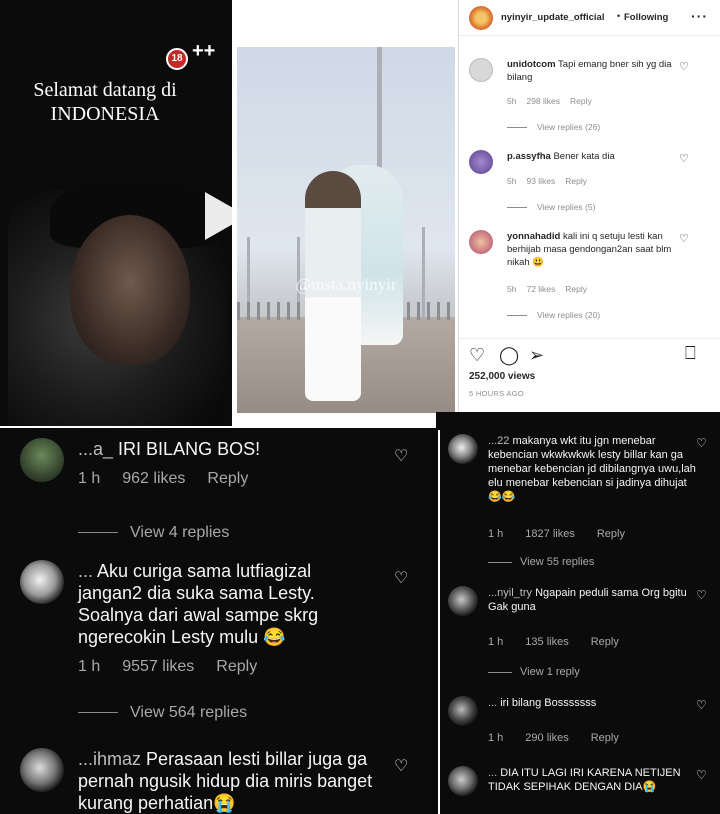 This screenshot has height=814, width=720. I want to click on post-header: nyinyir_update_official • Following ···, so click(589, 18).